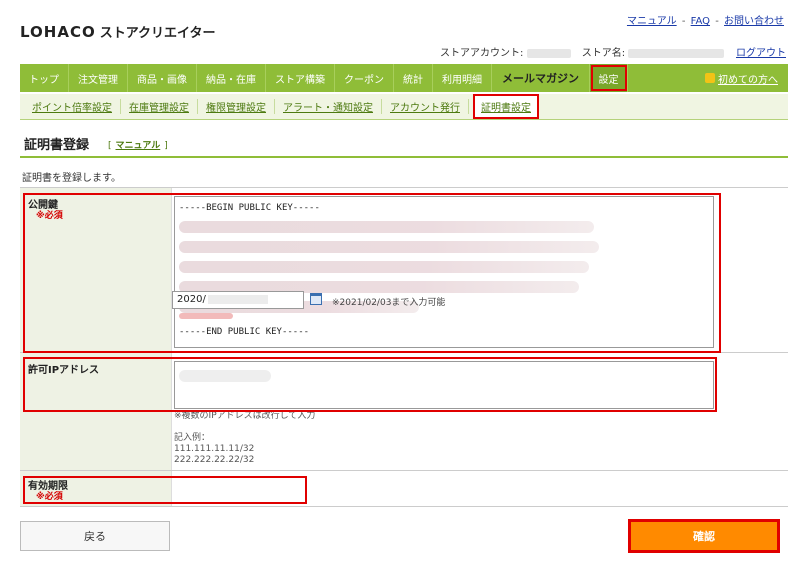 Image resolution: width=800 pixels, height=571 pixels. Describe the element at coordinates (603, 53) in the screenshot. I see `store-label: ストア名:` at that location.